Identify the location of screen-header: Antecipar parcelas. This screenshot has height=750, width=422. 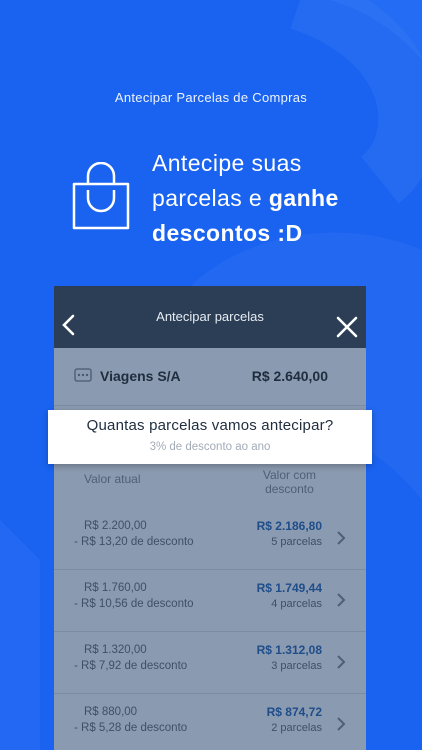
(210, 317).